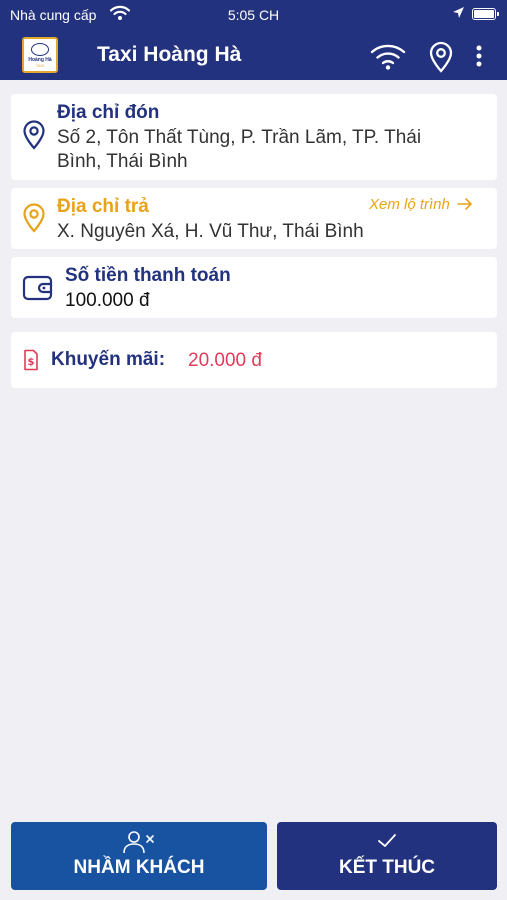 The image size is (507, 900). Describe the element at coordinates (464, 204) in the screenshot. I see `arrow-right-icon` at that location.